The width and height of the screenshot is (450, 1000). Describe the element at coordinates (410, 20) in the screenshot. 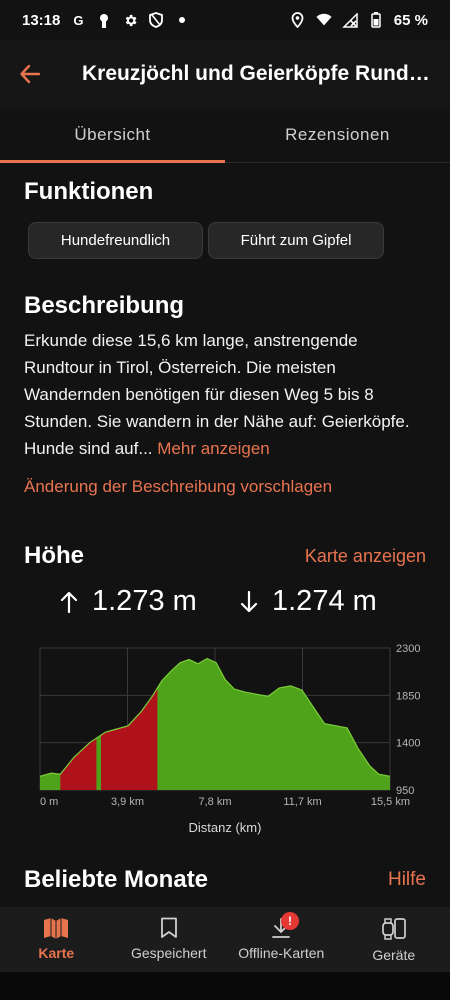

I see `battery-level: 65 %` at that location.